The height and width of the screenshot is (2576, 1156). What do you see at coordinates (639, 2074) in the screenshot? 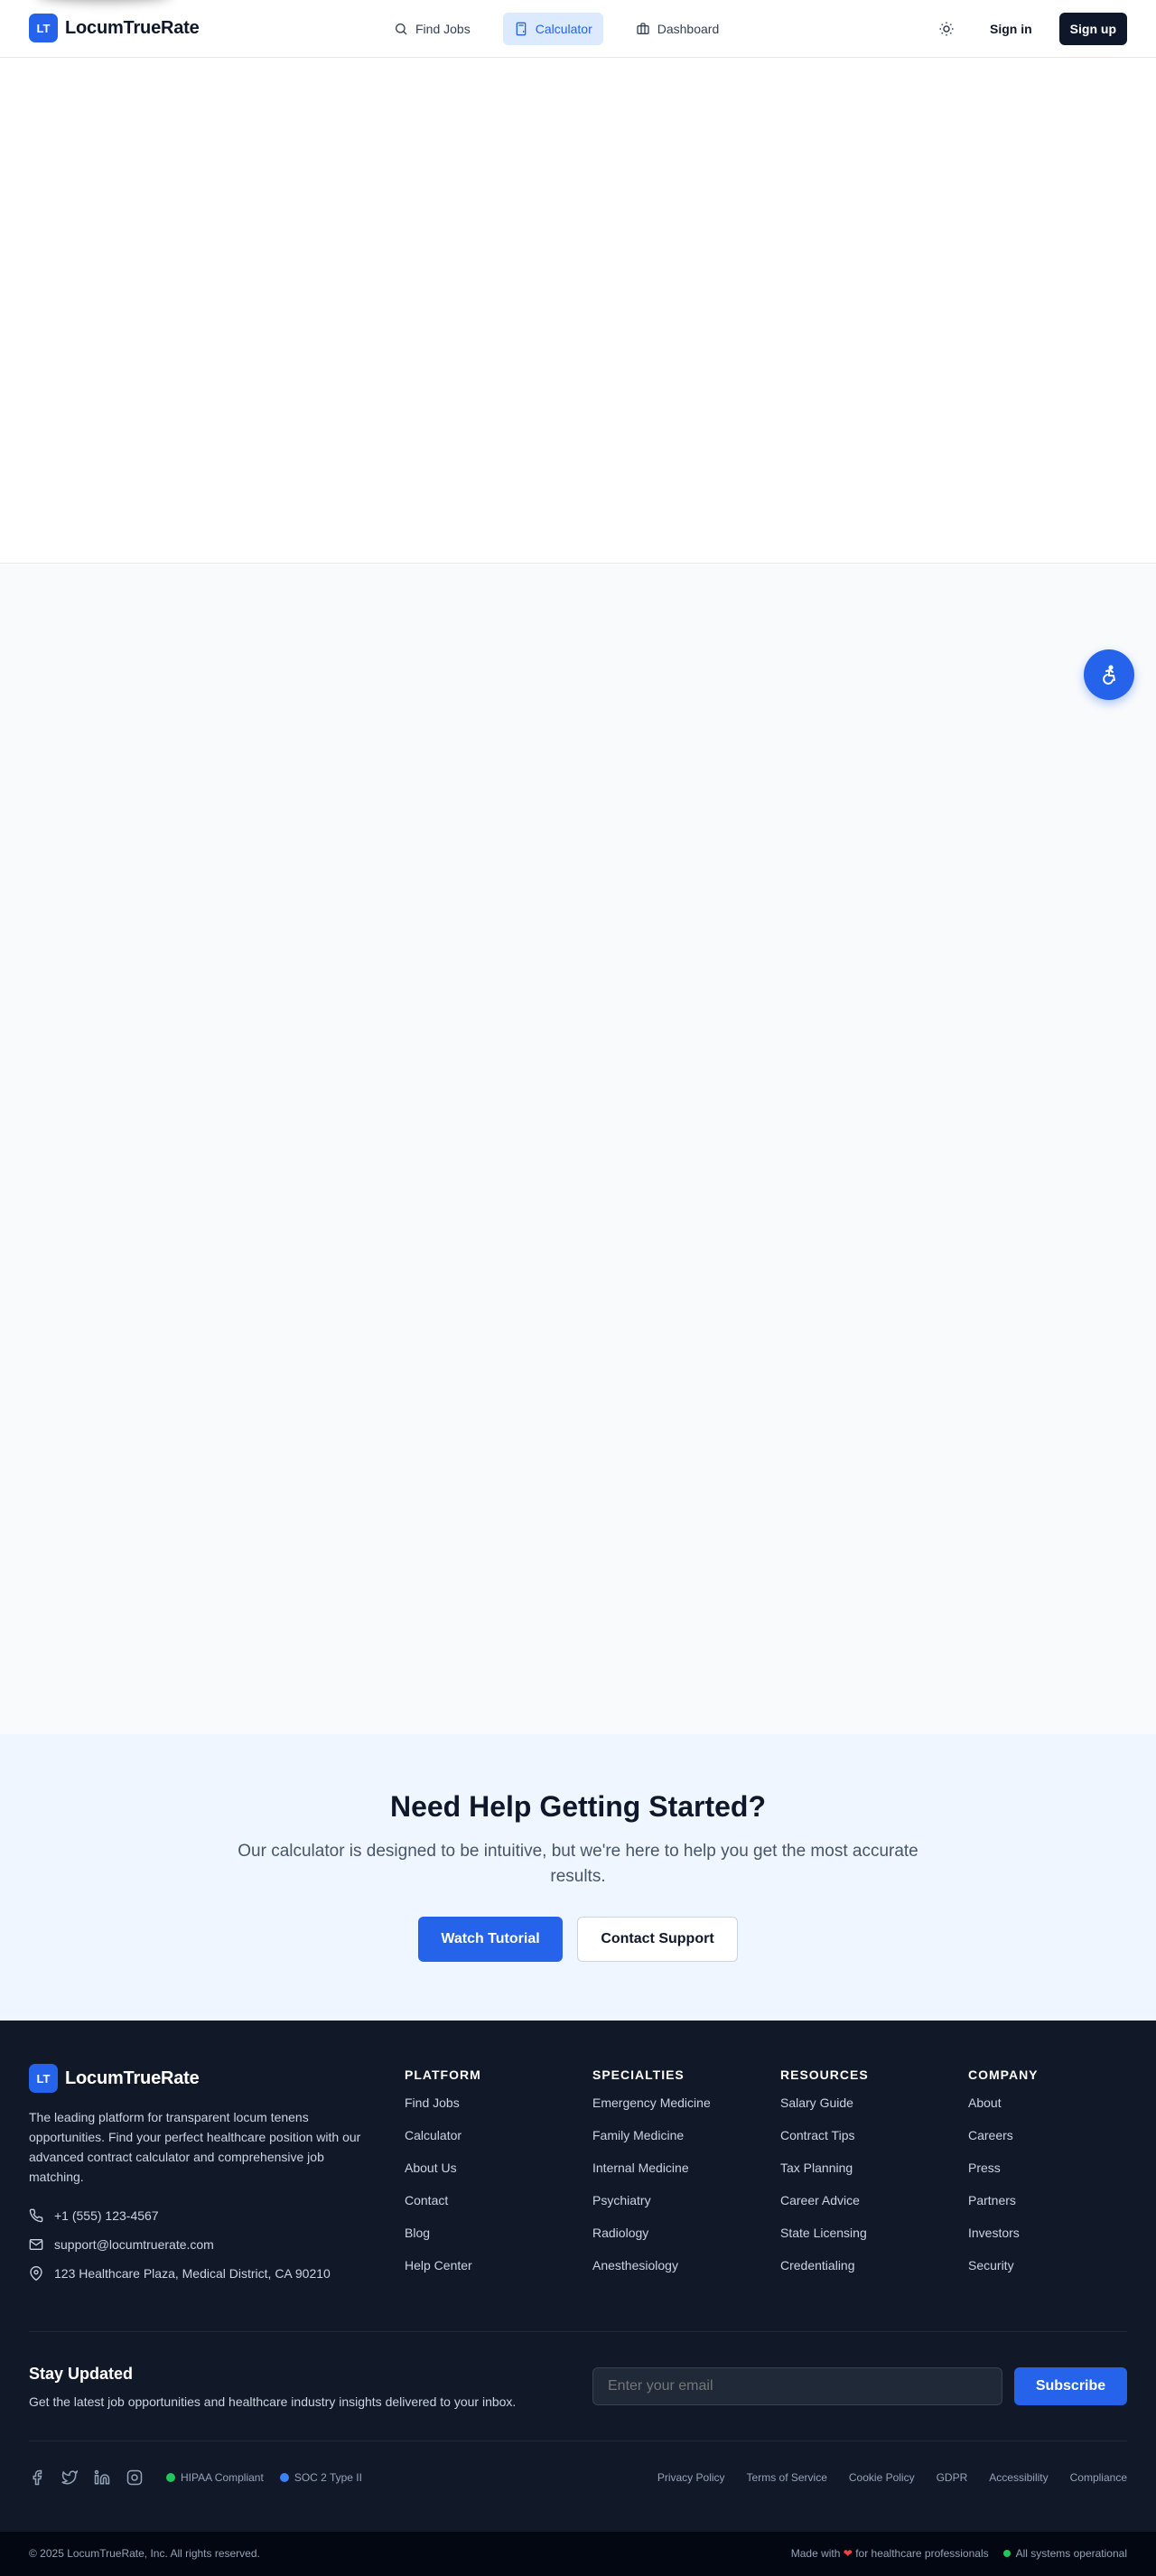
I see `footer-column-title: SPECIALTIES` at bounding box center [639, 2074].